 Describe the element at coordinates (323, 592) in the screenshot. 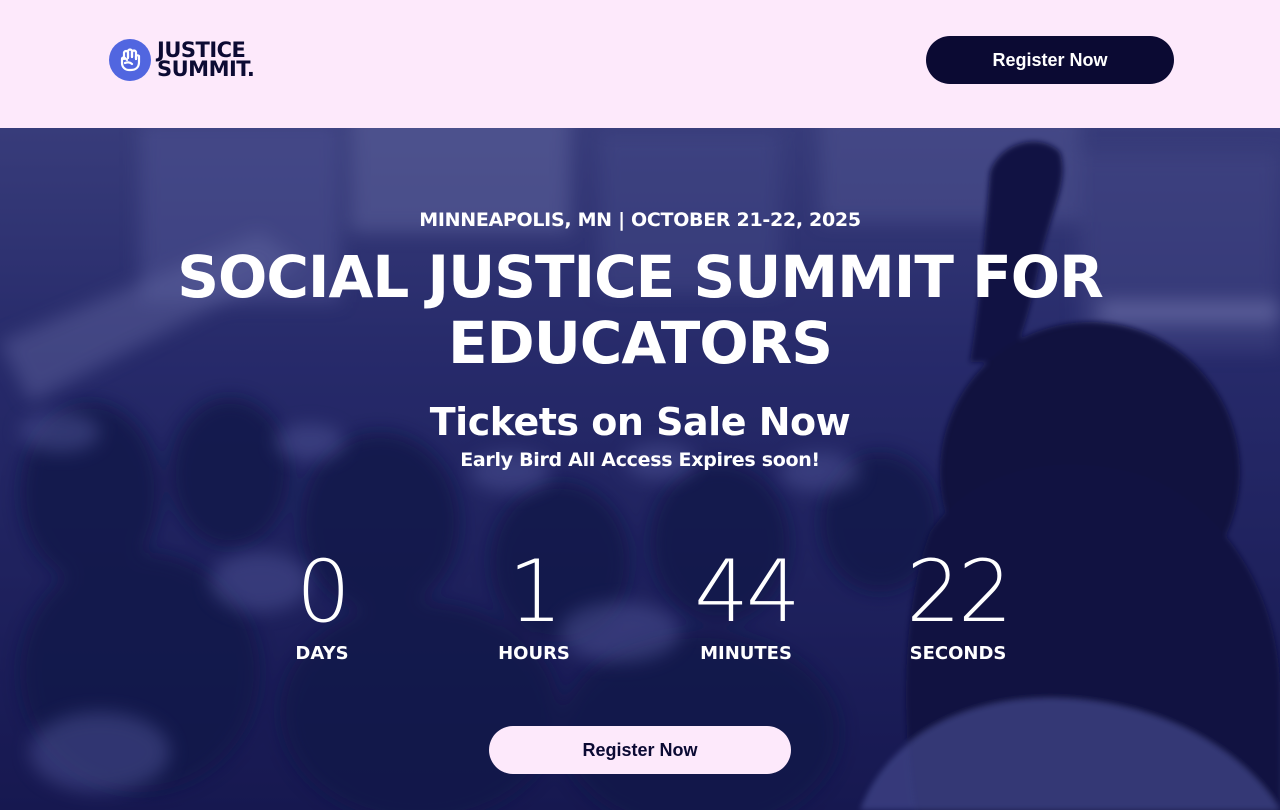

I see `countdown-days-value: 0` at that location.